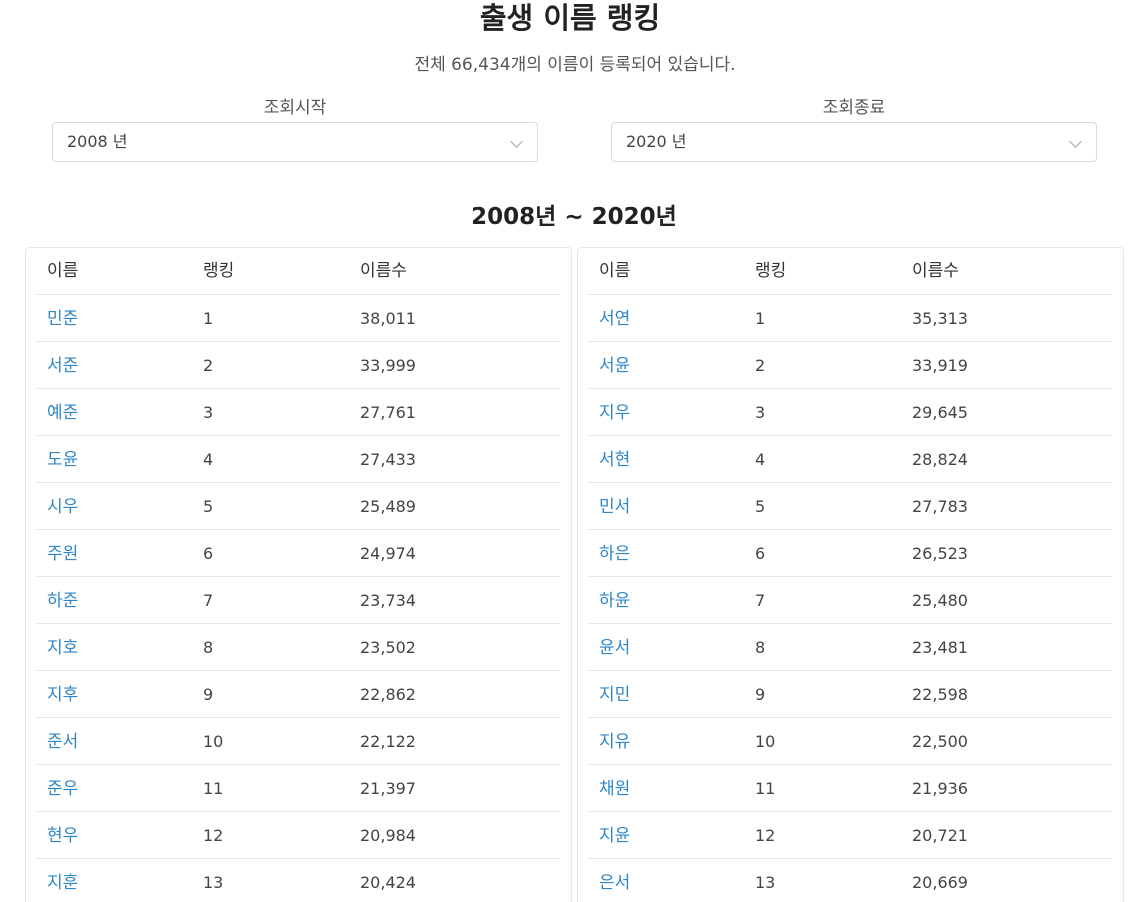 The height and width of the screenshot is (902, 1140). I want to click on table-row: 서현 4 28,824, so click(850, 459).